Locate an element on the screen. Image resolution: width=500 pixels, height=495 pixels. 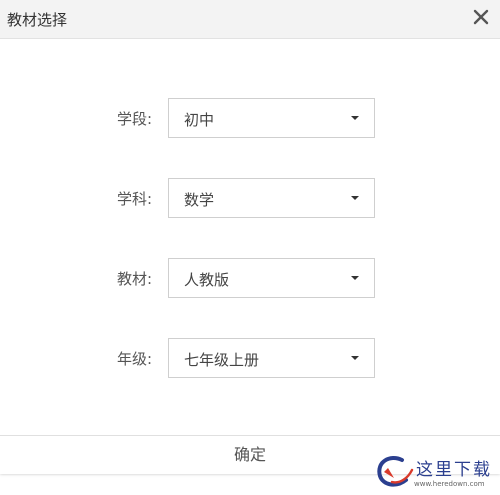
dialog-title: 教材选择 is located at coordinates (37, 20).